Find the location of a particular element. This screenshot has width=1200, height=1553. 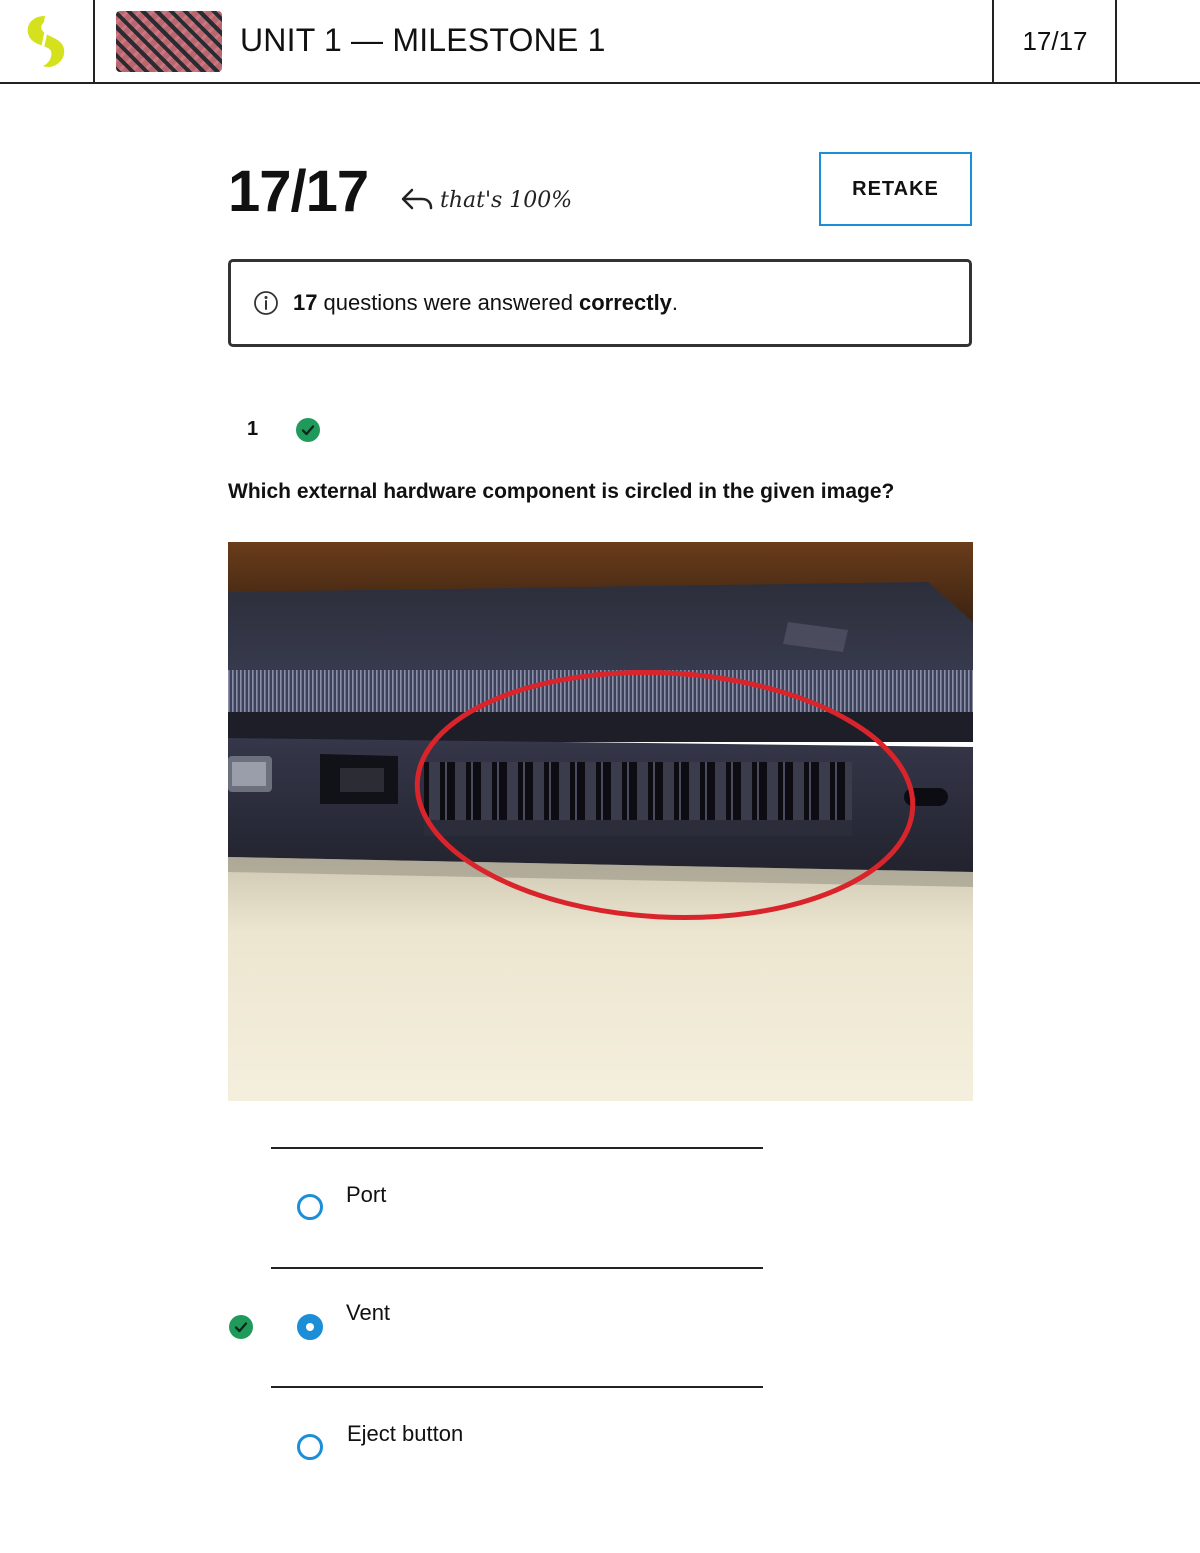

summary-text: questions were answered is located at coordinates (448, 302).